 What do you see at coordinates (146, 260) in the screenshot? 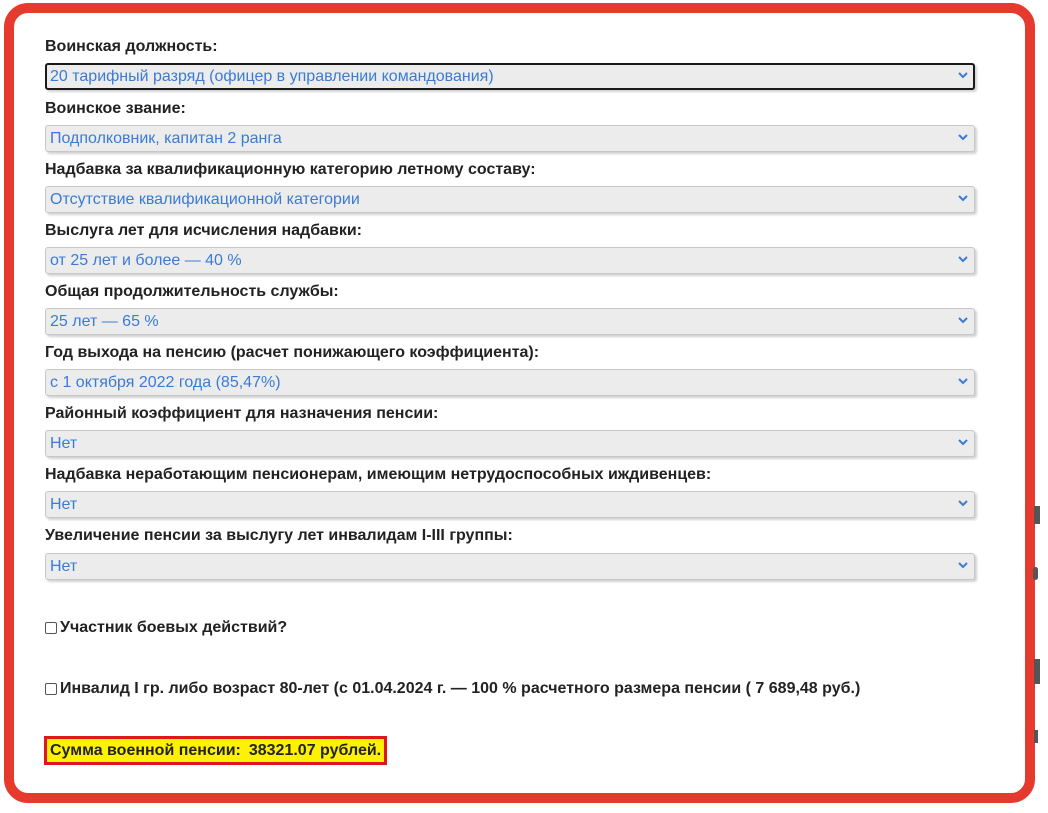
I see `select-value: от 25 лет и более — 40 %` at bounding box center [146, 260].